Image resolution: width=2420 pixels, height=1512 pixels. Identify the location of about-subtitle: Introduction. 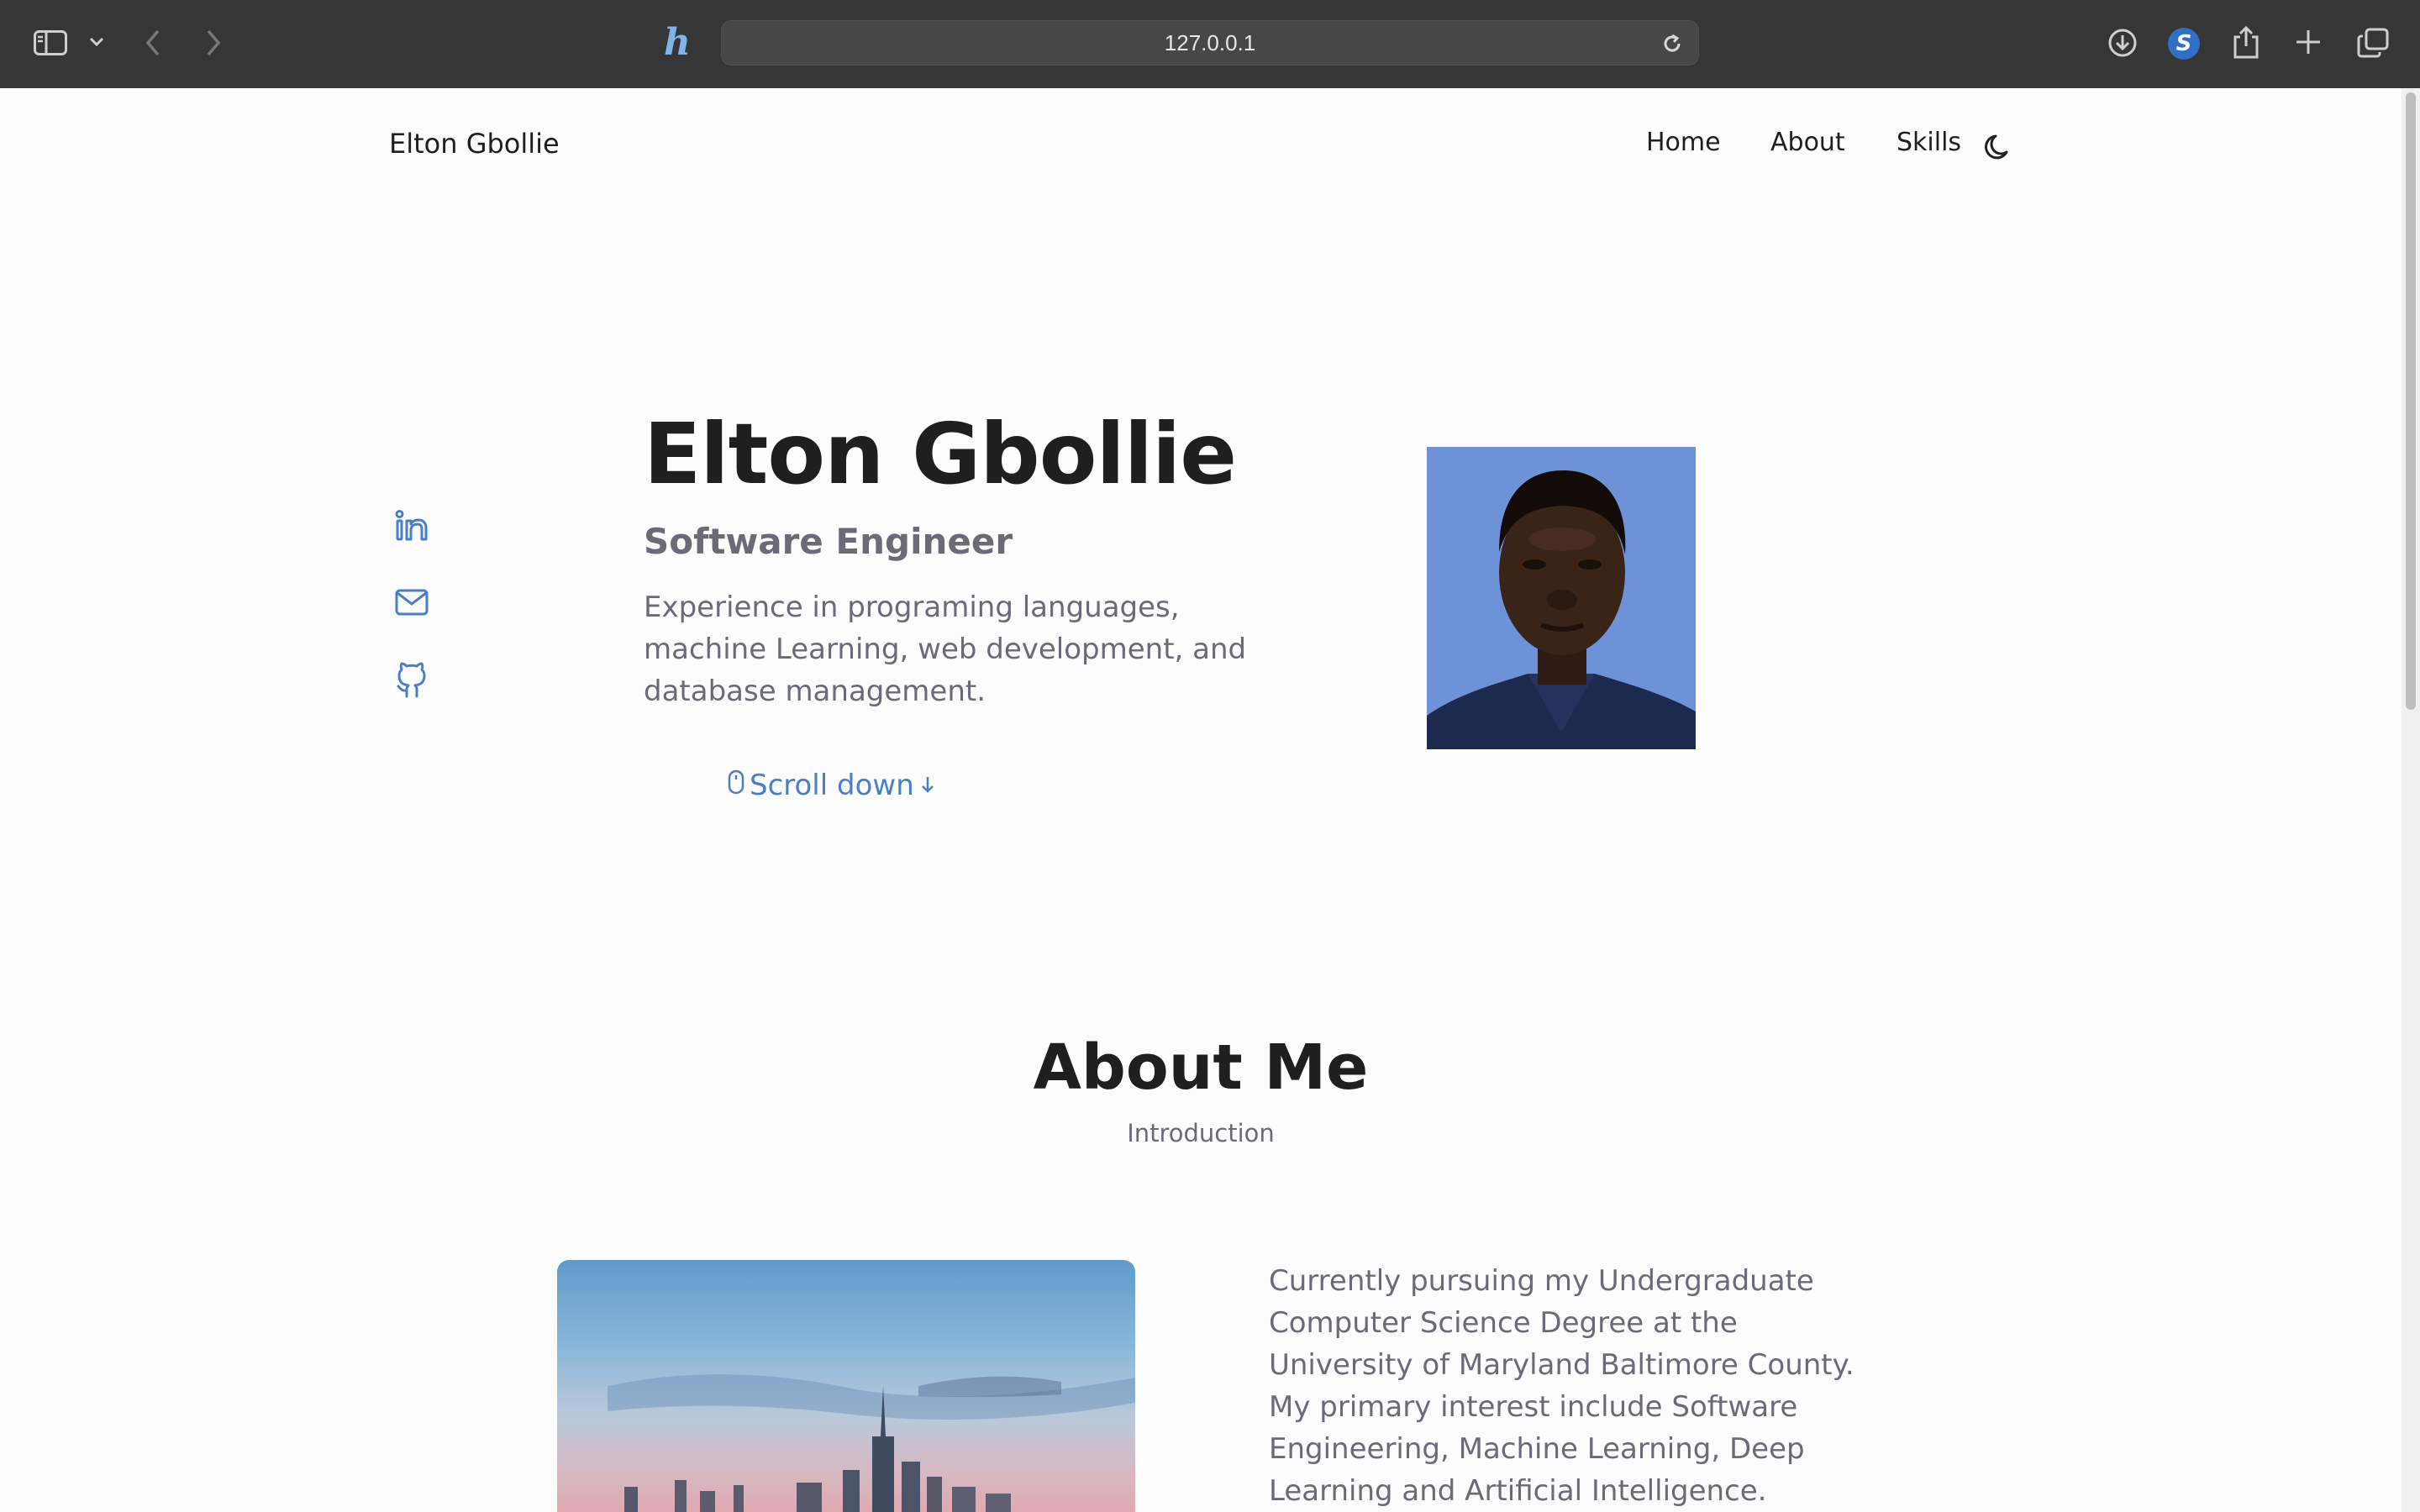
(1201, 1133).